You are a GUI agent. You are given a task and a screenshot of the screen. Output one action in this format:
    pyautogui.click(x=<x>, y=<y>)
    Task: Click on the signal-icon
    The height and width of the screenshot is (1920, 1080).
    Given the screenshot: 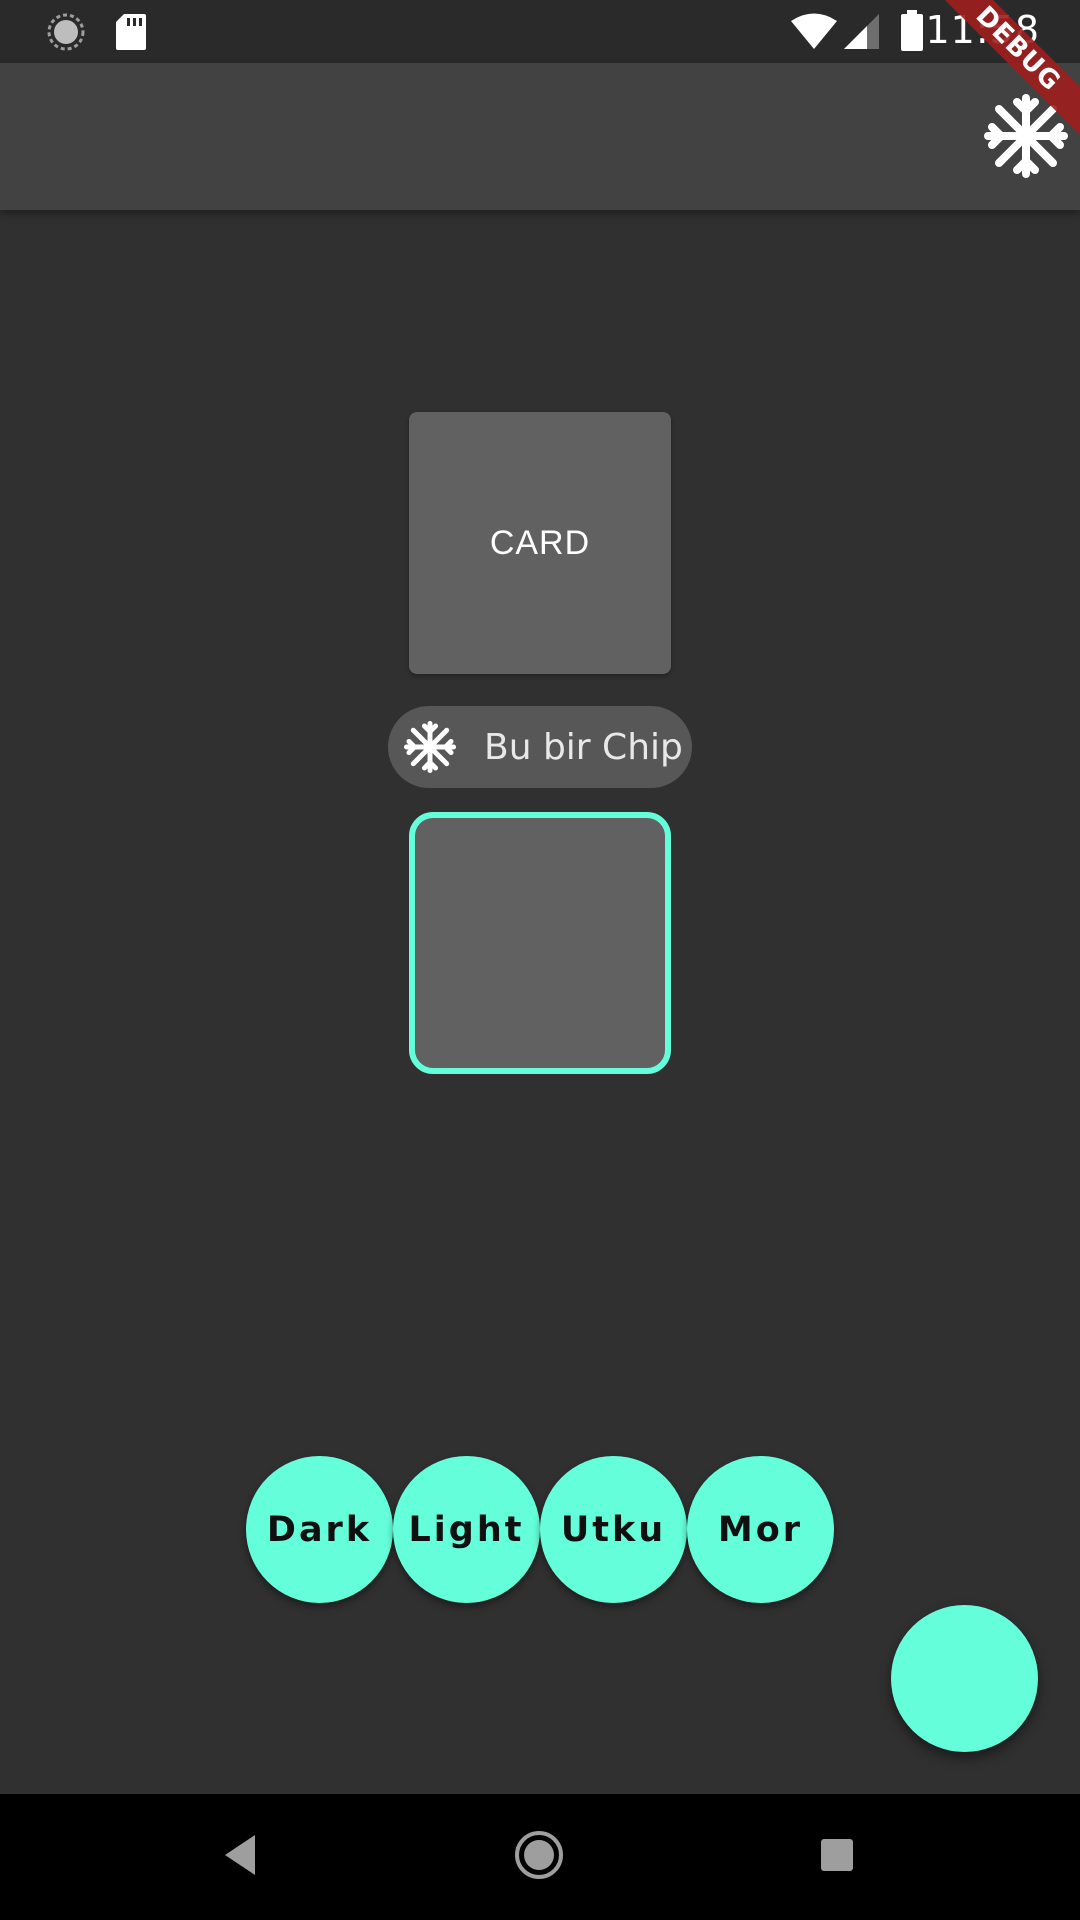 What is the action you would take?
    pyautogui.click(x=862, y=33)
    